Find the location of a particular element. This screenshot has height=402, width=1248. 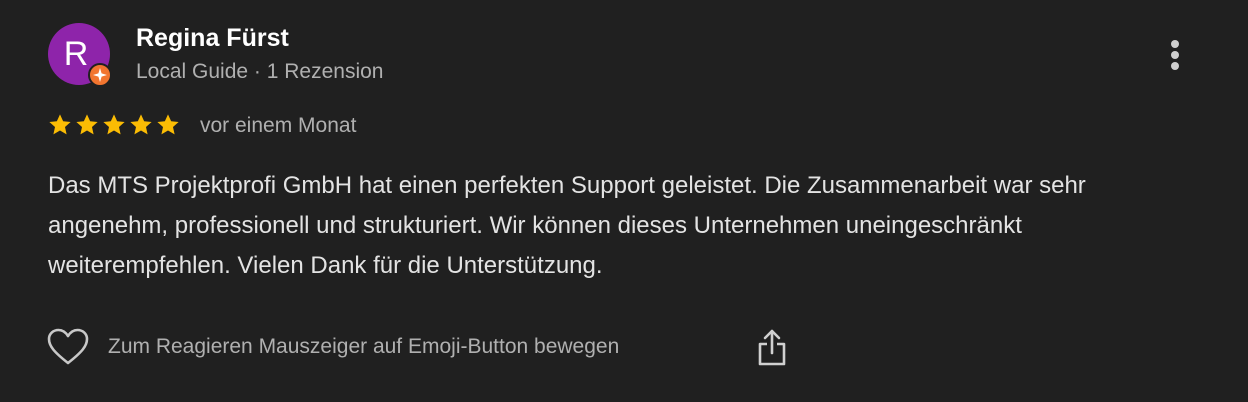

author-meta: Local Guide · 1 Rezension is located at coordinates (259, 72).